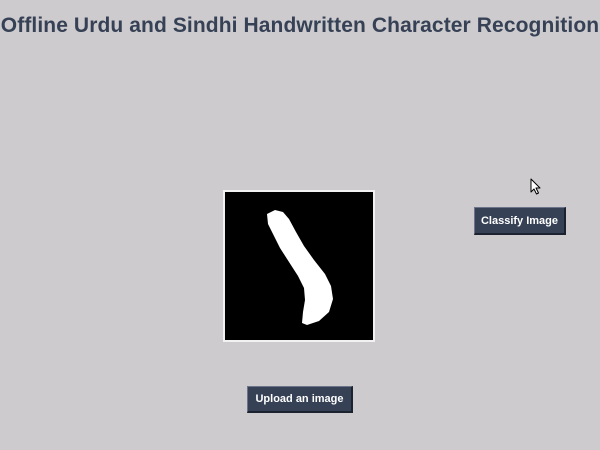  Describe the element at coordinates (300, 399) in the screenshot. I see `upload-image-button: Upload an image` at that location.